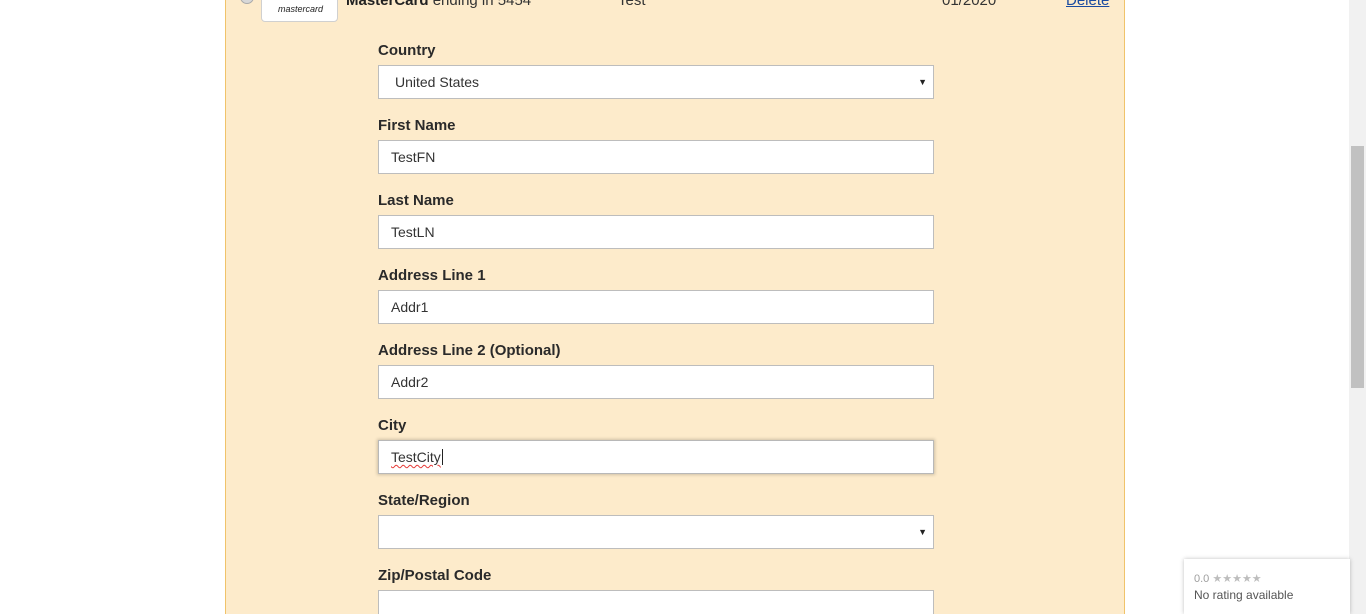 The width and height of the screenshot is (1366, 614). What do you see at coordinates (656, 82) in the screenshot?
I see `country-select: United States ▼` at bounding box center [656, 82].